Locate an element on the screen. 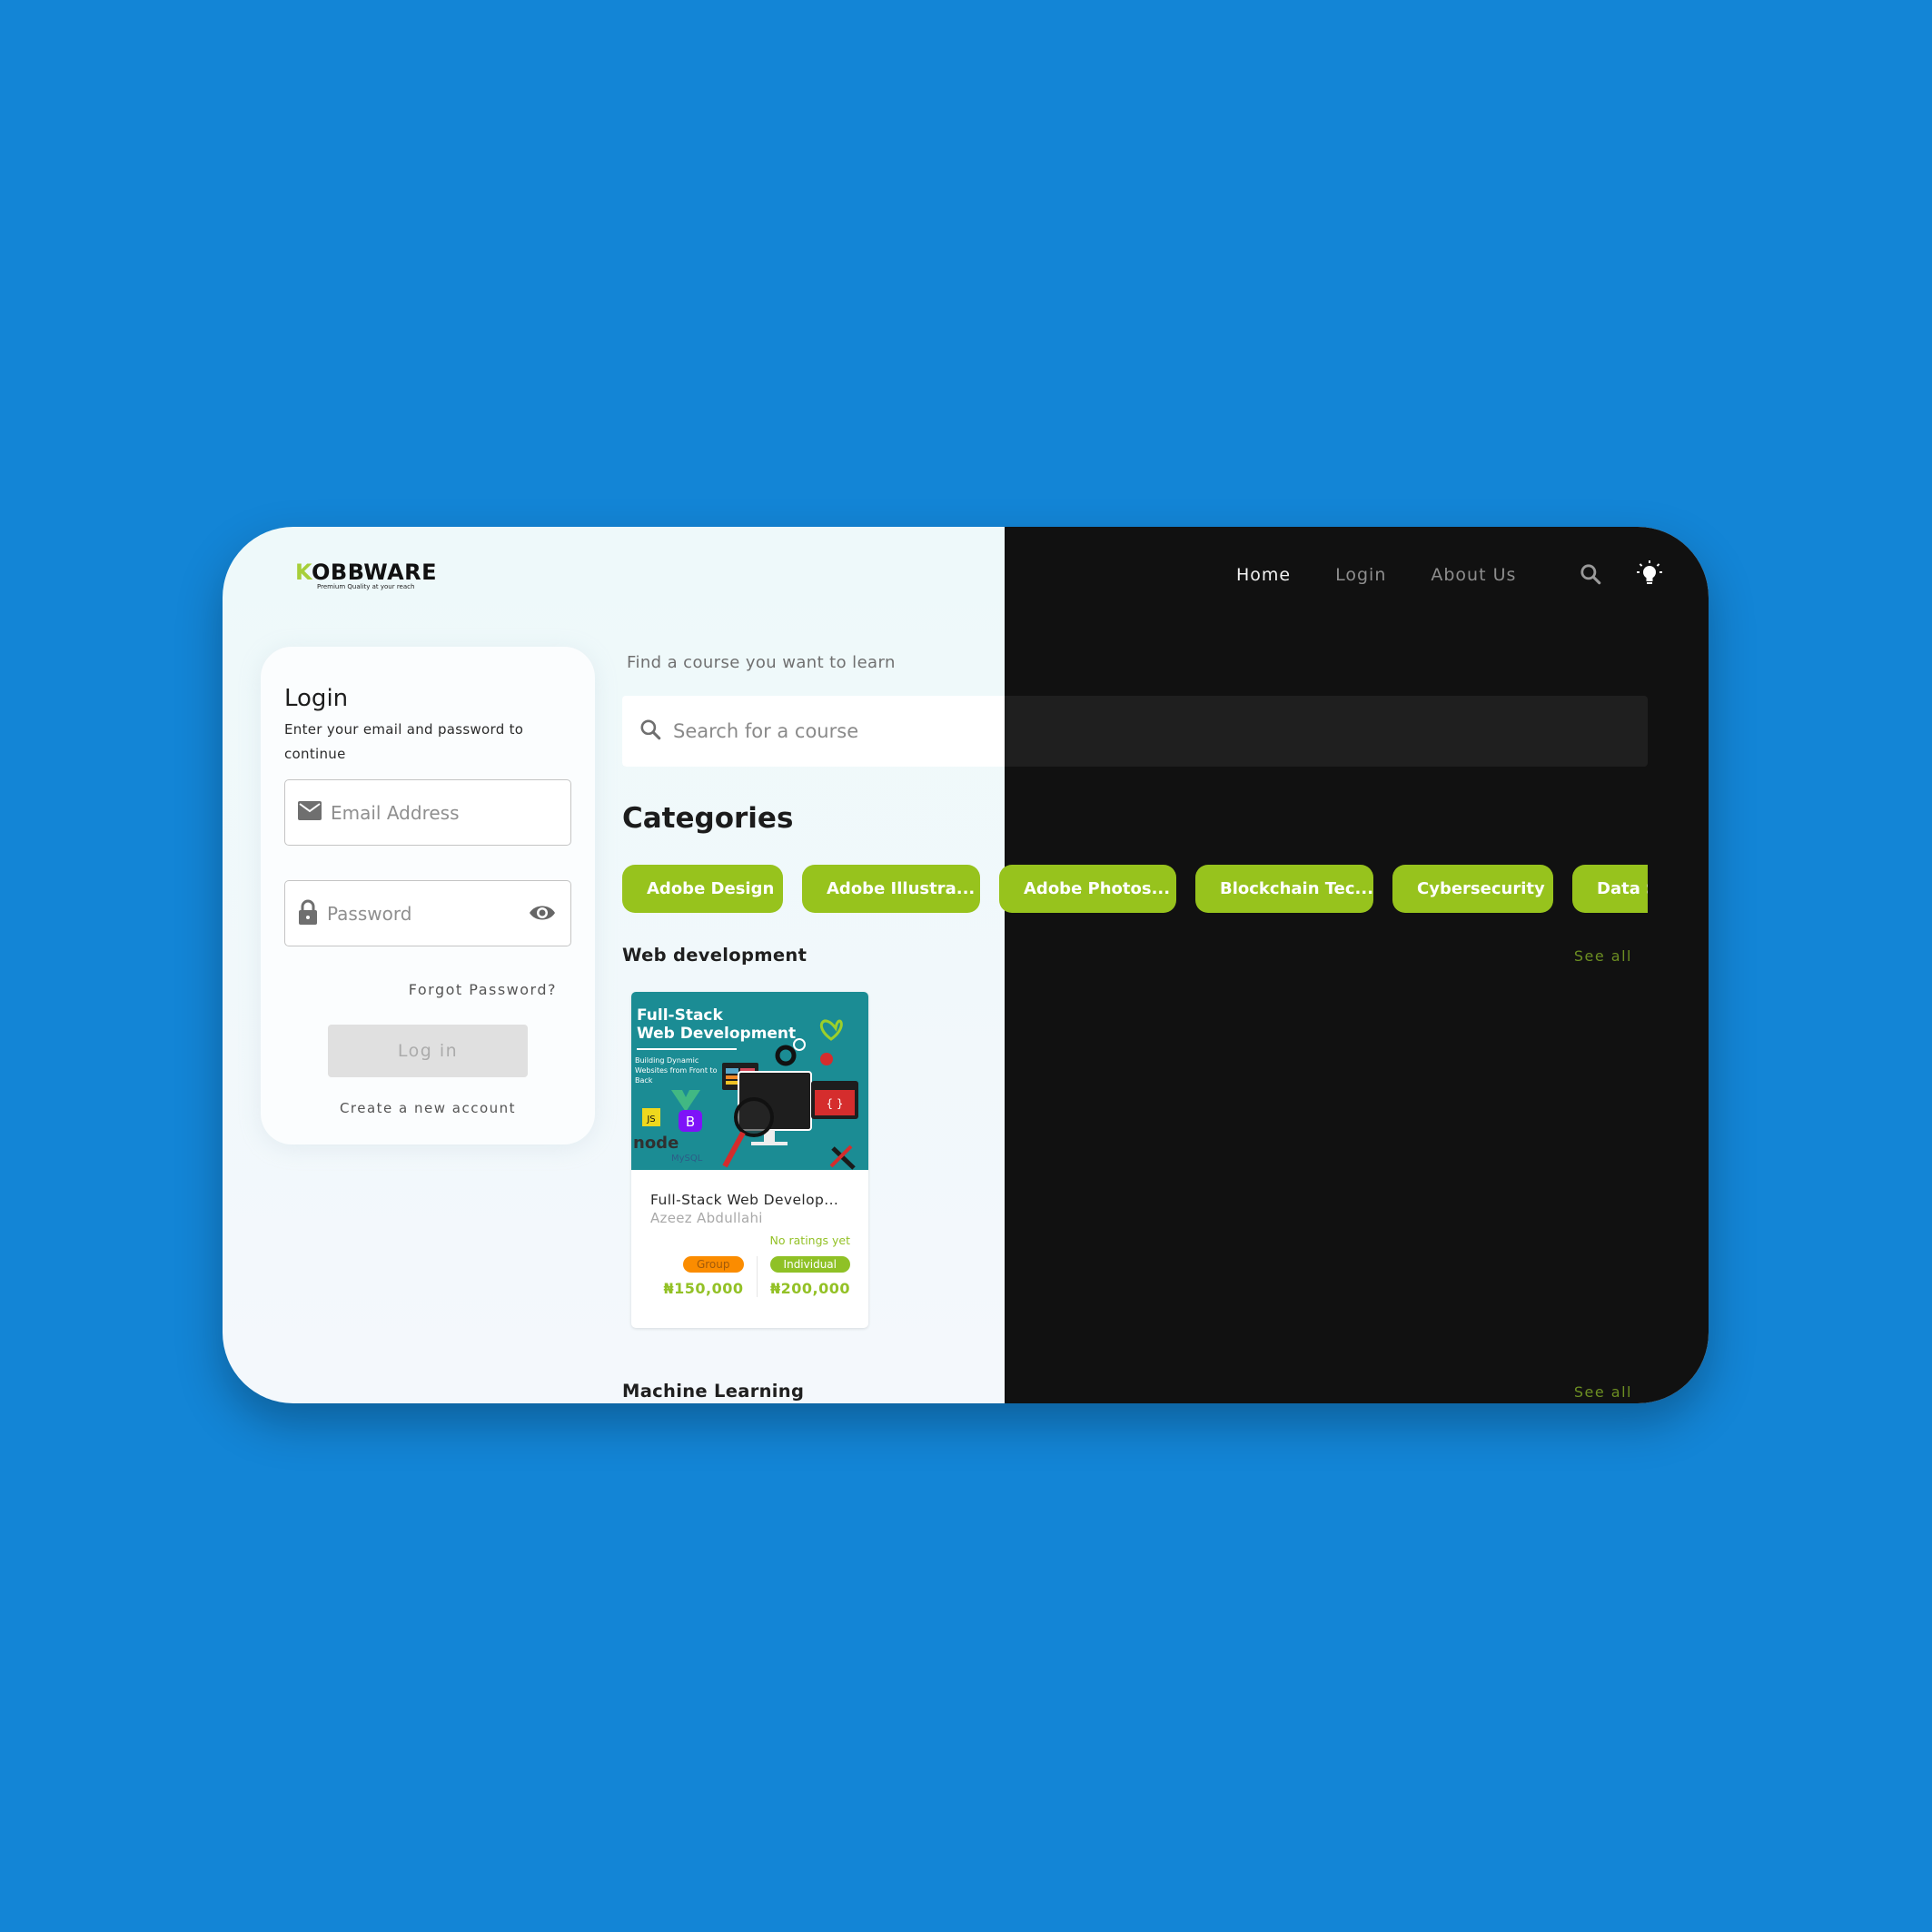  top-nav: Home Login About Us is located at coordinates (1376, 575).